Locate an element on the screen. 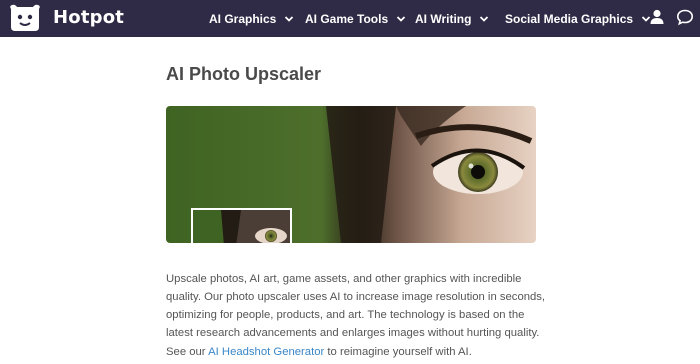 The image size is (700, 364). page-title: AI Photo Upscaler is located at coordinates (244, 74).